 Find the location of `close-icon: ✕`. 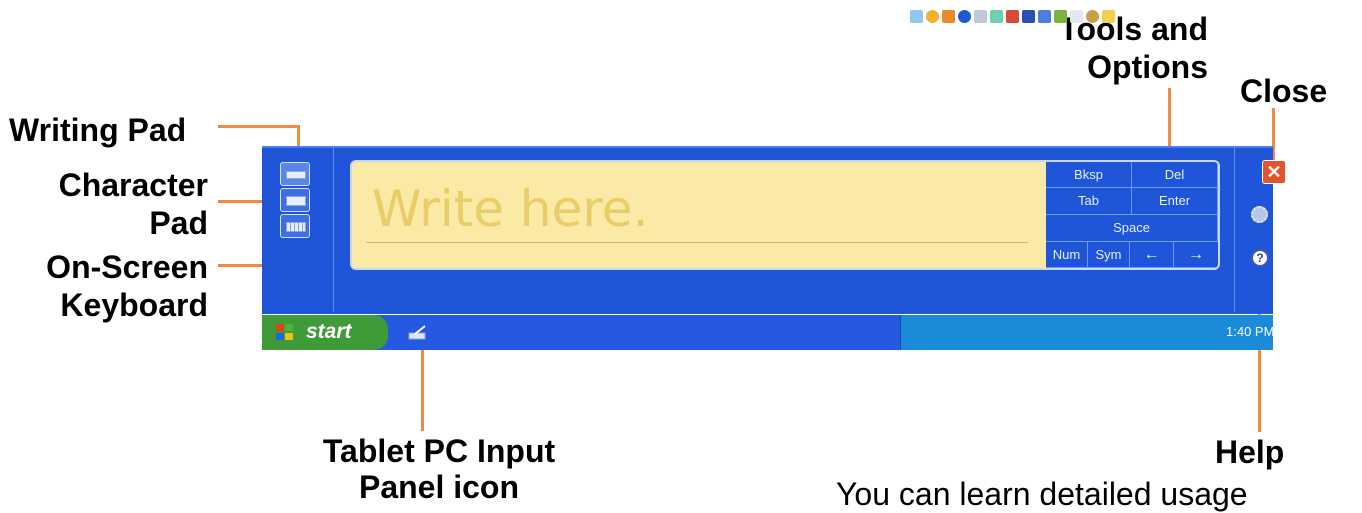

close-icon: ✕ is located at coordinates (1274, 172).